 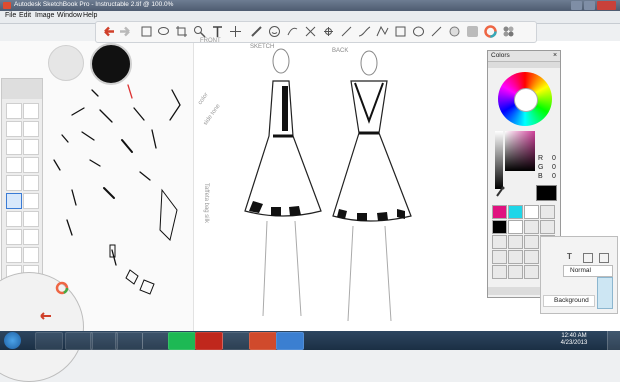 What do you see at coordinates (554, 158) in the screenshot?
I see `r-value: 0` at bounding box center [554, 158].